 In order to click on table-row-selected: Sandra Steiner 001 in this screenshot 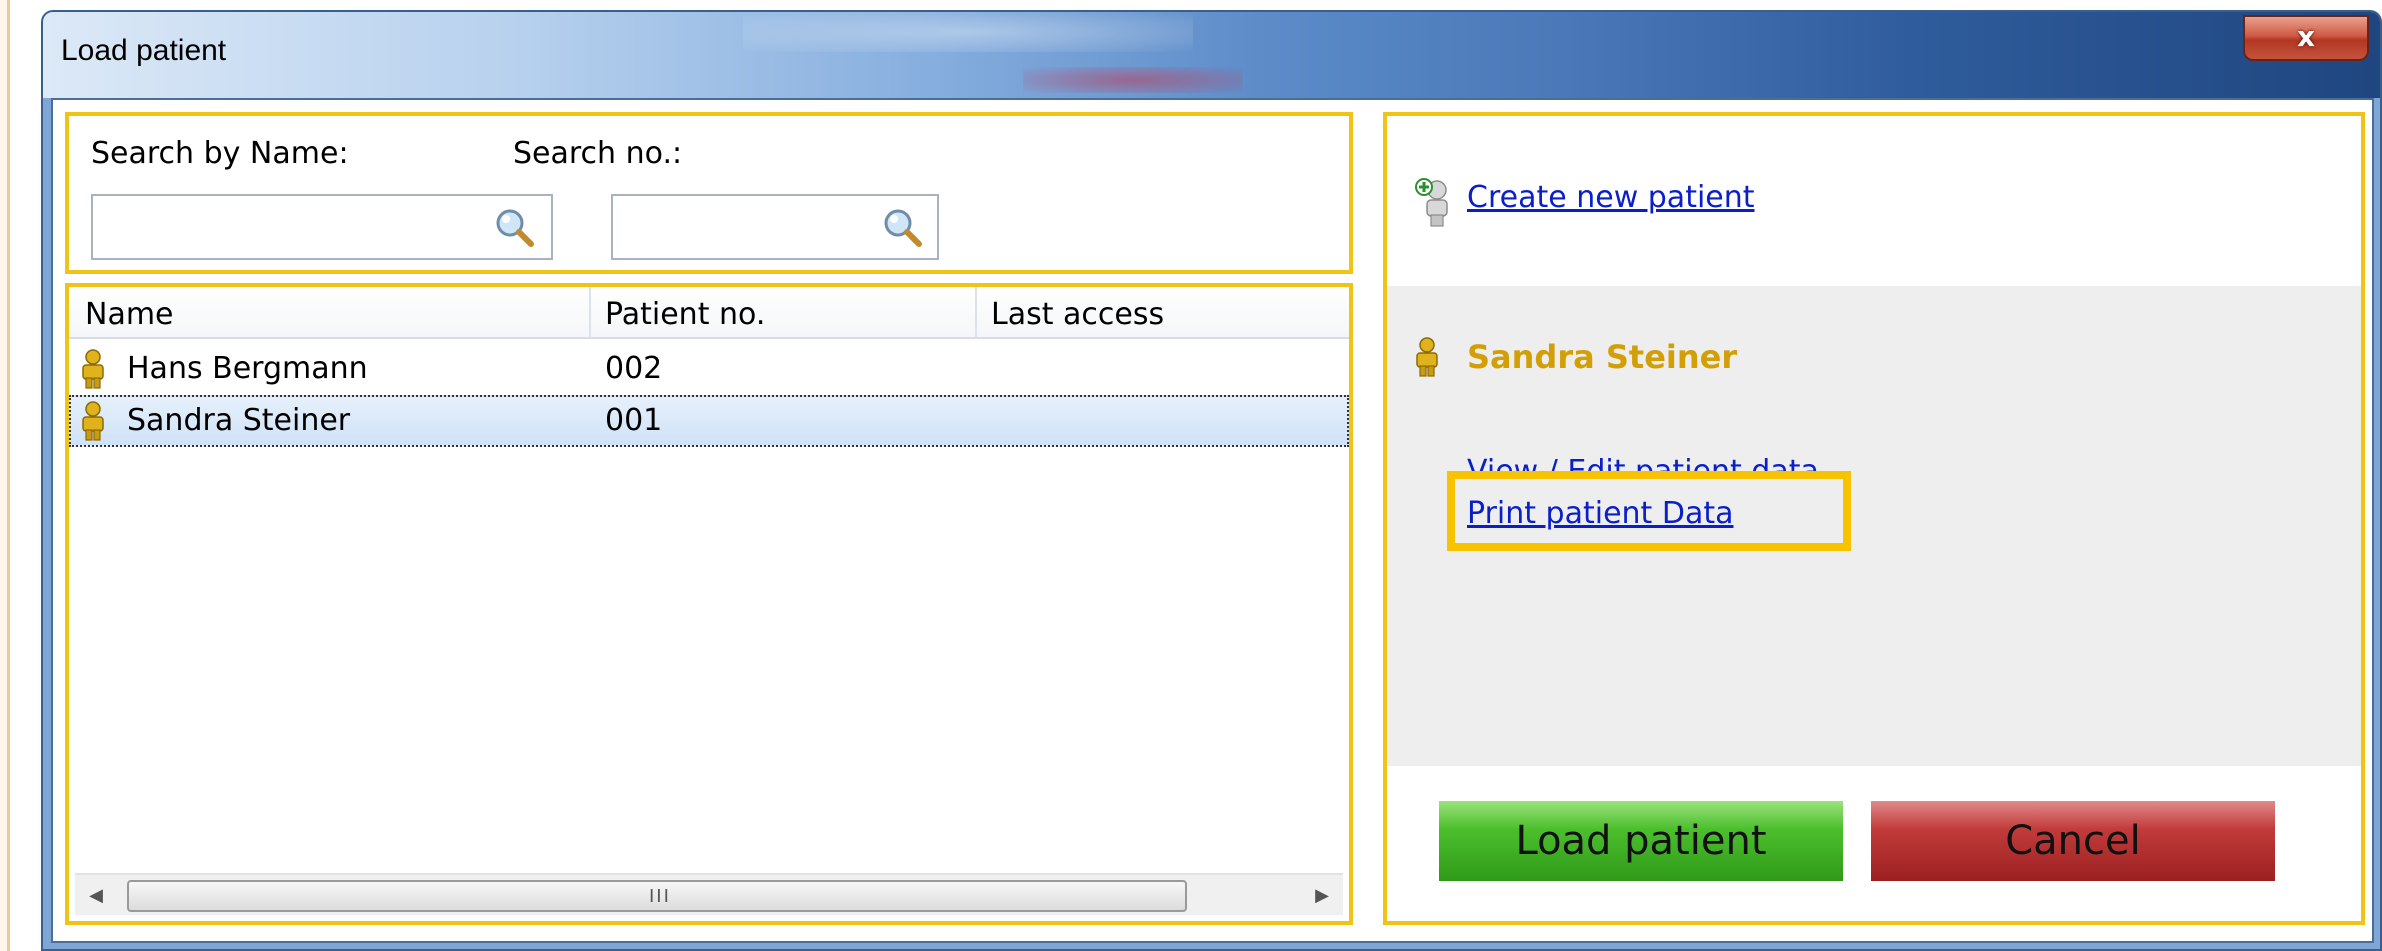, I will do `click(709, 421)`.